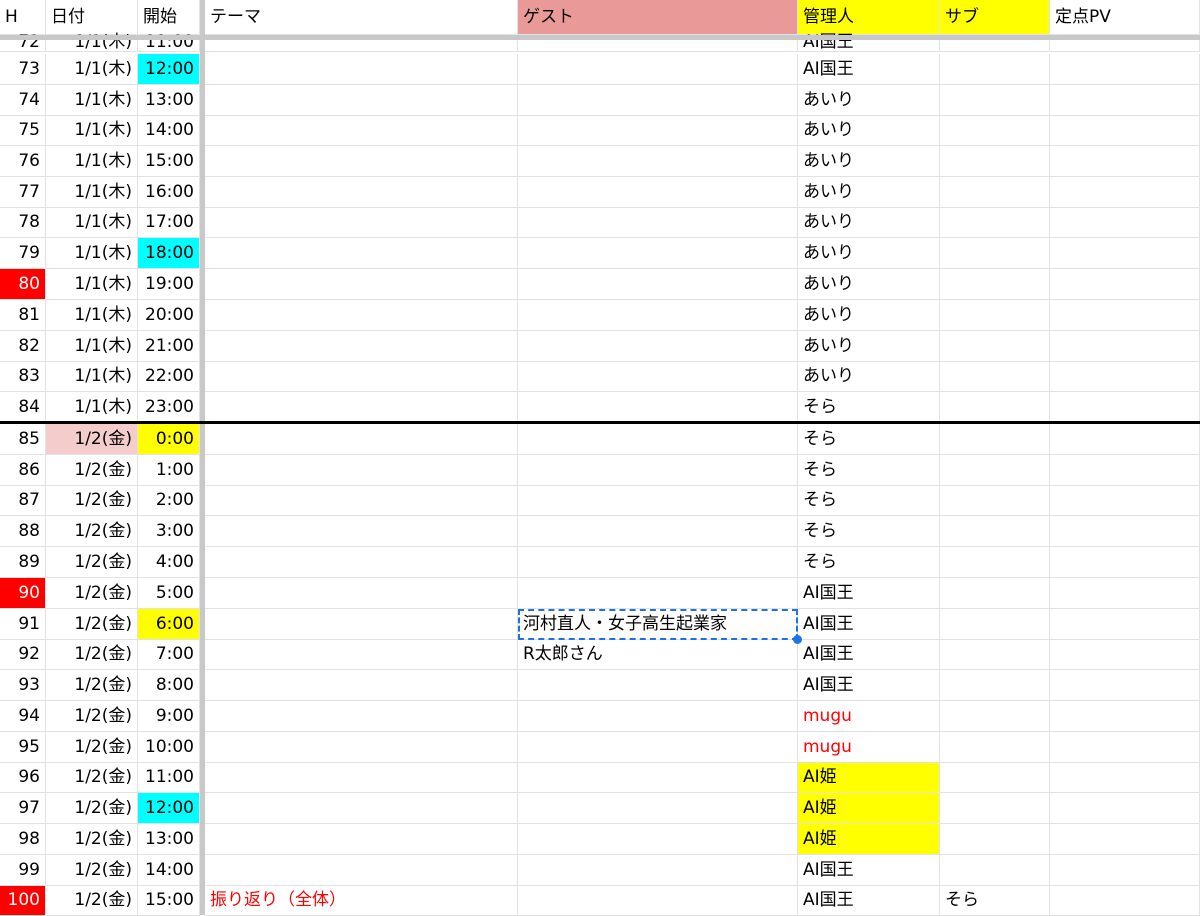 The image size is (1200, 916). Describe the element at coordinates (23, 839) in the screenshot. I see `cell-h: 98` at that location.